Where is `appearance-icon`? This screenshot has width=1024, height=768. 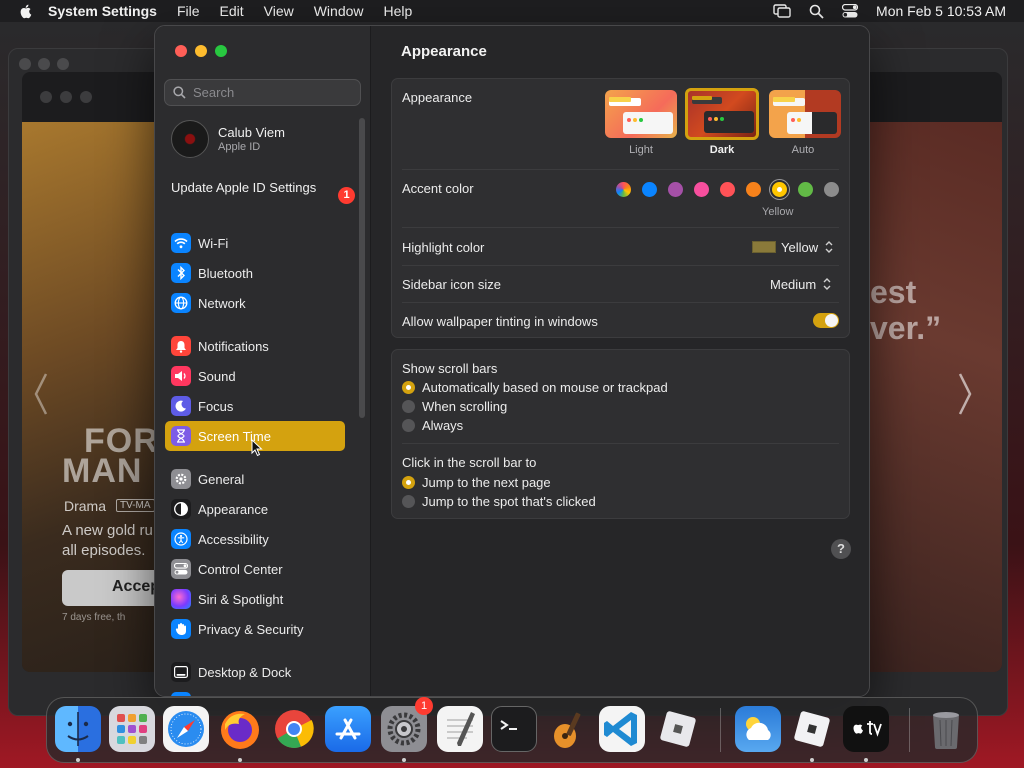
appearance-icon is located at coordinates (181, 509).